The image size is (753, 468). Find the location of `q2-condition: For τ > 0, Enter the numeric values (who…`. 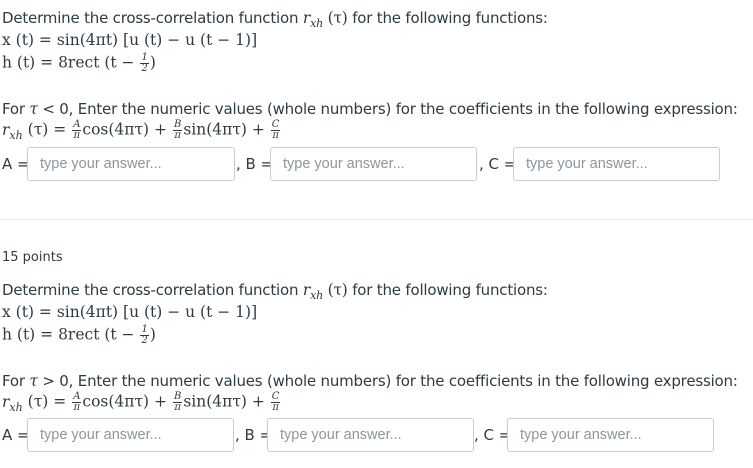

q2-condition: For τ > 0, Enter the numeric values (who… is located at coordinates (370, 381).